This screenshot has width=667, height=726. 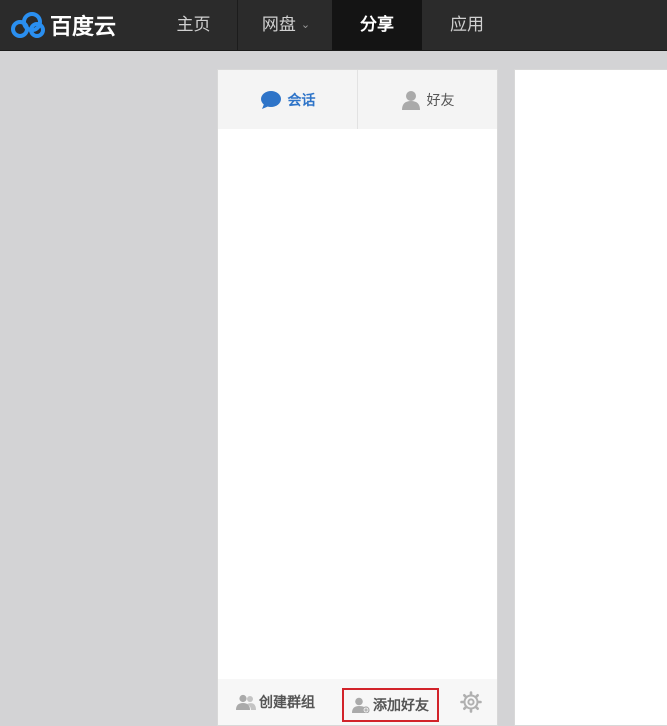 I want to click on gear-icon, so click(x=471, y=702).